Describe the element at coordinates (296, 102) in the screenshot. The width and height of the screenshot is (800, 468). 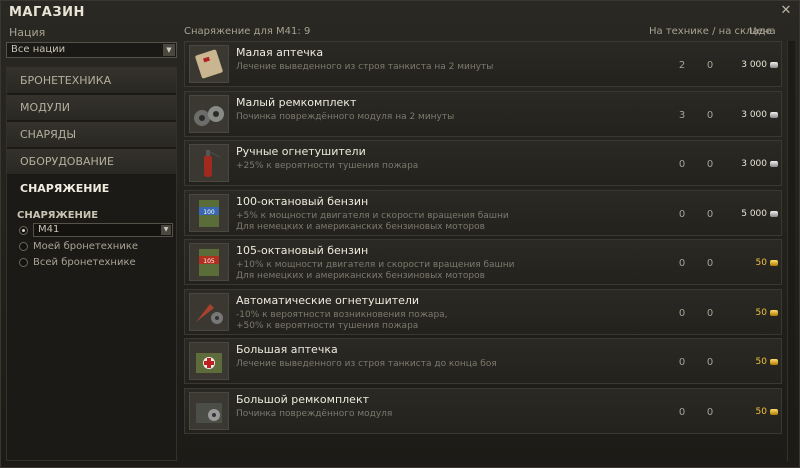
I see `item-name: Малый ремкомплект` at that location.